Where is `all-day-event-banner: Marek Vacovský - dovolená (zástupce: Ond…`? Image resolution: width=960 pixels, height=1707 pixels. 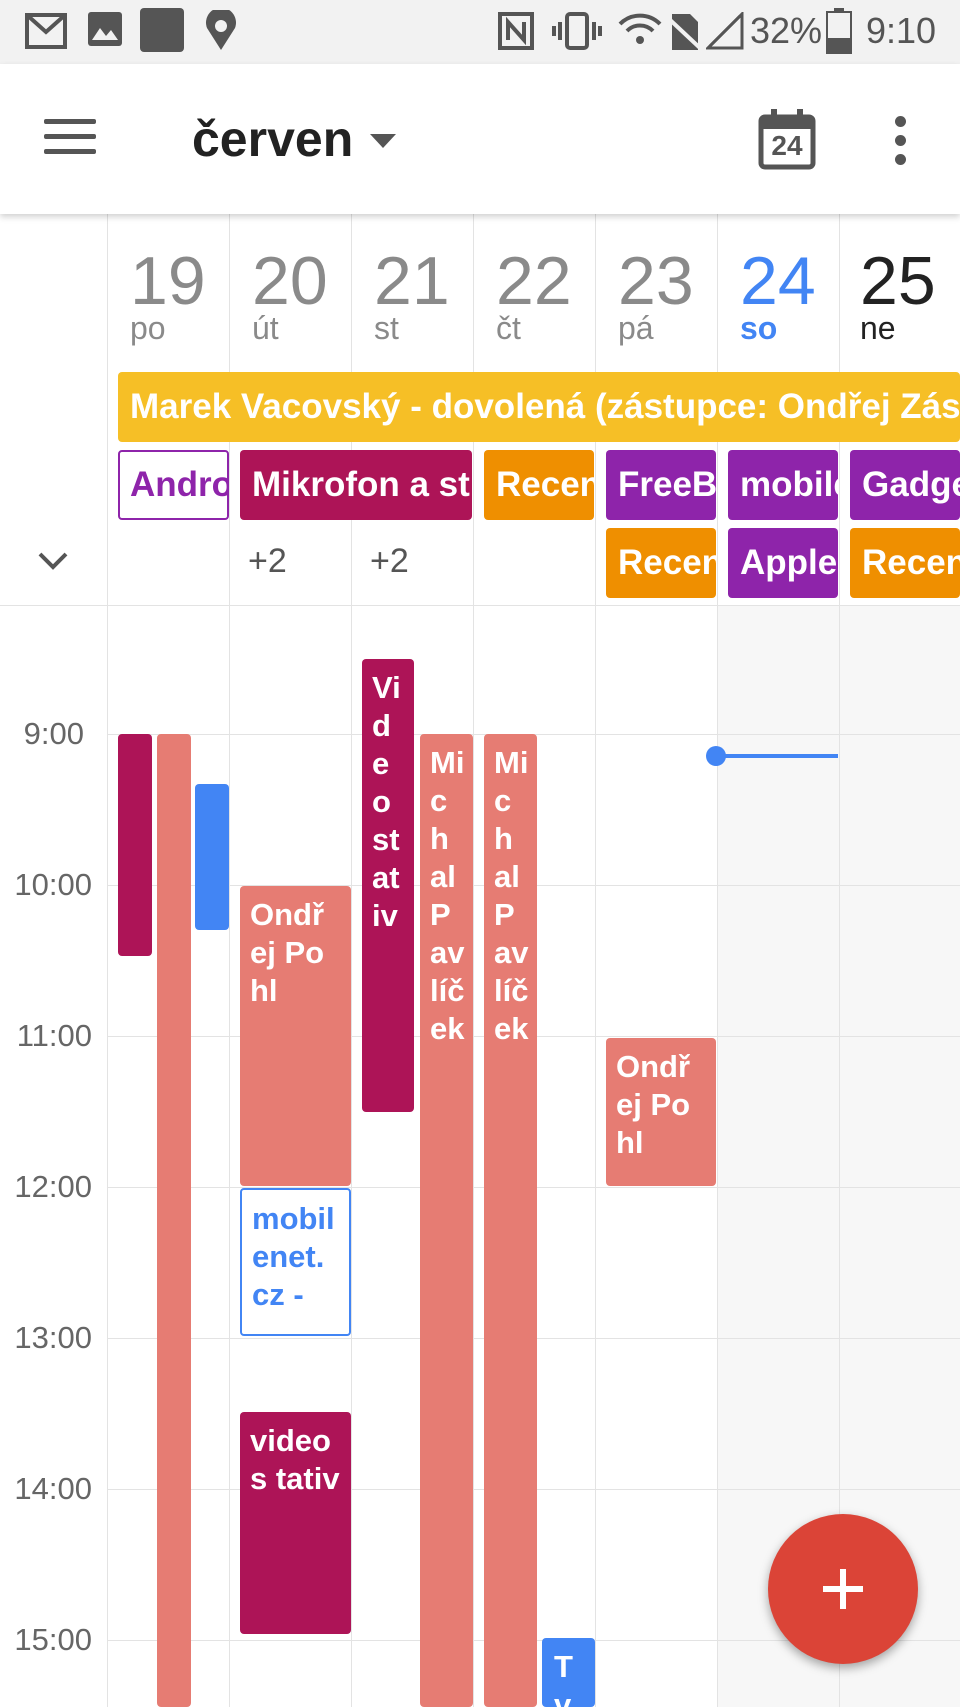 all-day-event-banner: Marek Vacovský - dovolená (zástupce: Ond… is located at coordinates (539, 407).